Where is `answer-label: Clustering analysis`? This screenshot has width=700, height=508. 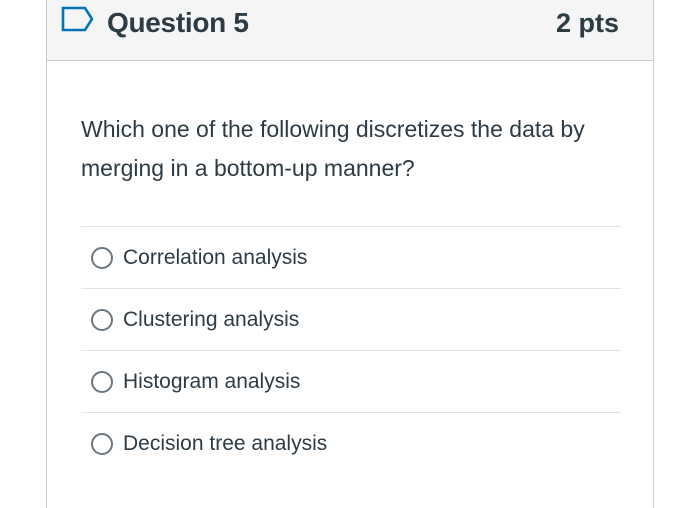
answer-label: Clustering analysis is located at coordinates (211, 319).